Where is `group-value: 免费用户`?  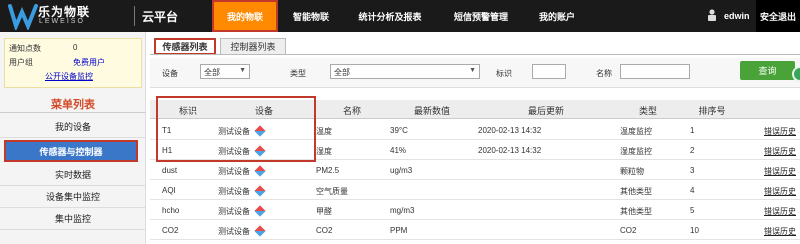 group-value: 免费用户 is located at coordinates (89, 62).